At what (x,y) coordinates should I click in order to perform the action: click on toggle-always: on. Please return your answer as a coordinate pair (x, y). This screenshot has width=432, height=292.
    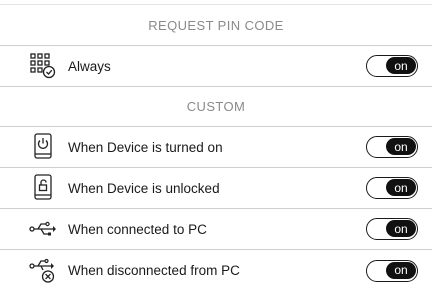
    Looking at the image, I should click on (392, 66).